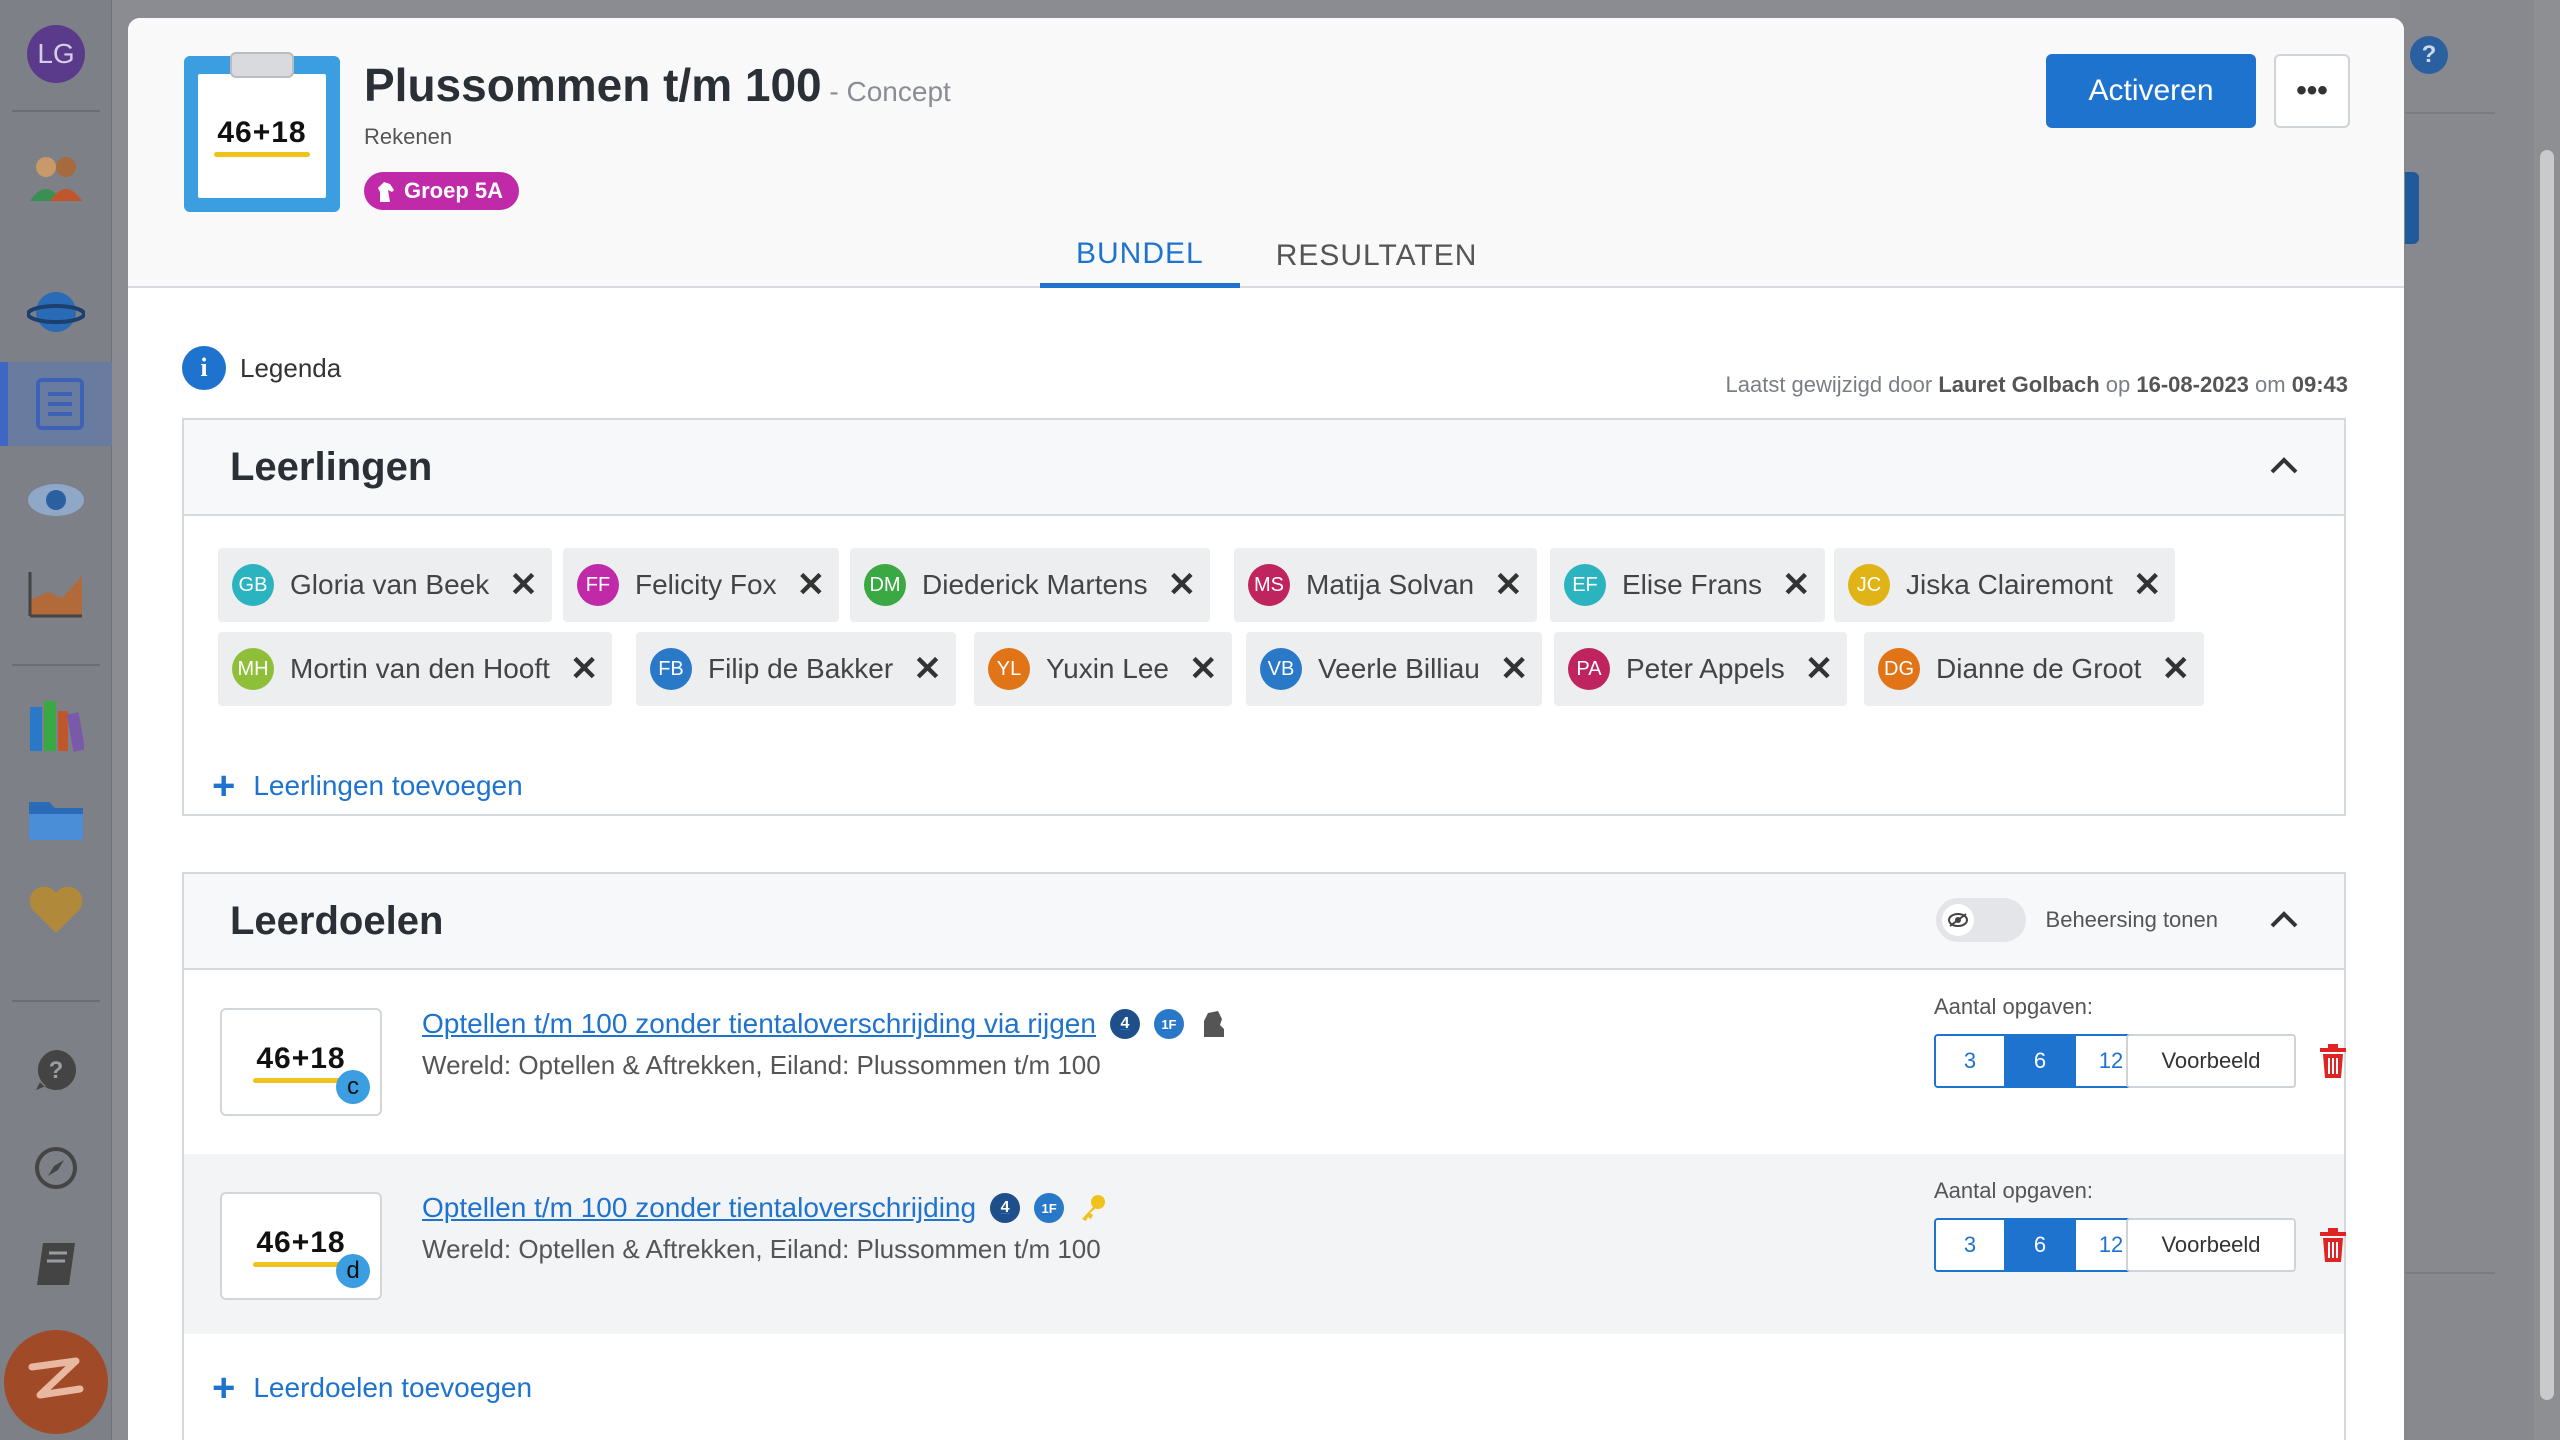 The height and width of the screenshot is (1440, 2560). Describe the element at coordinates (301, 1062) in the screenshot. I see `goal-thumbnail: 46+18 c` at that location.